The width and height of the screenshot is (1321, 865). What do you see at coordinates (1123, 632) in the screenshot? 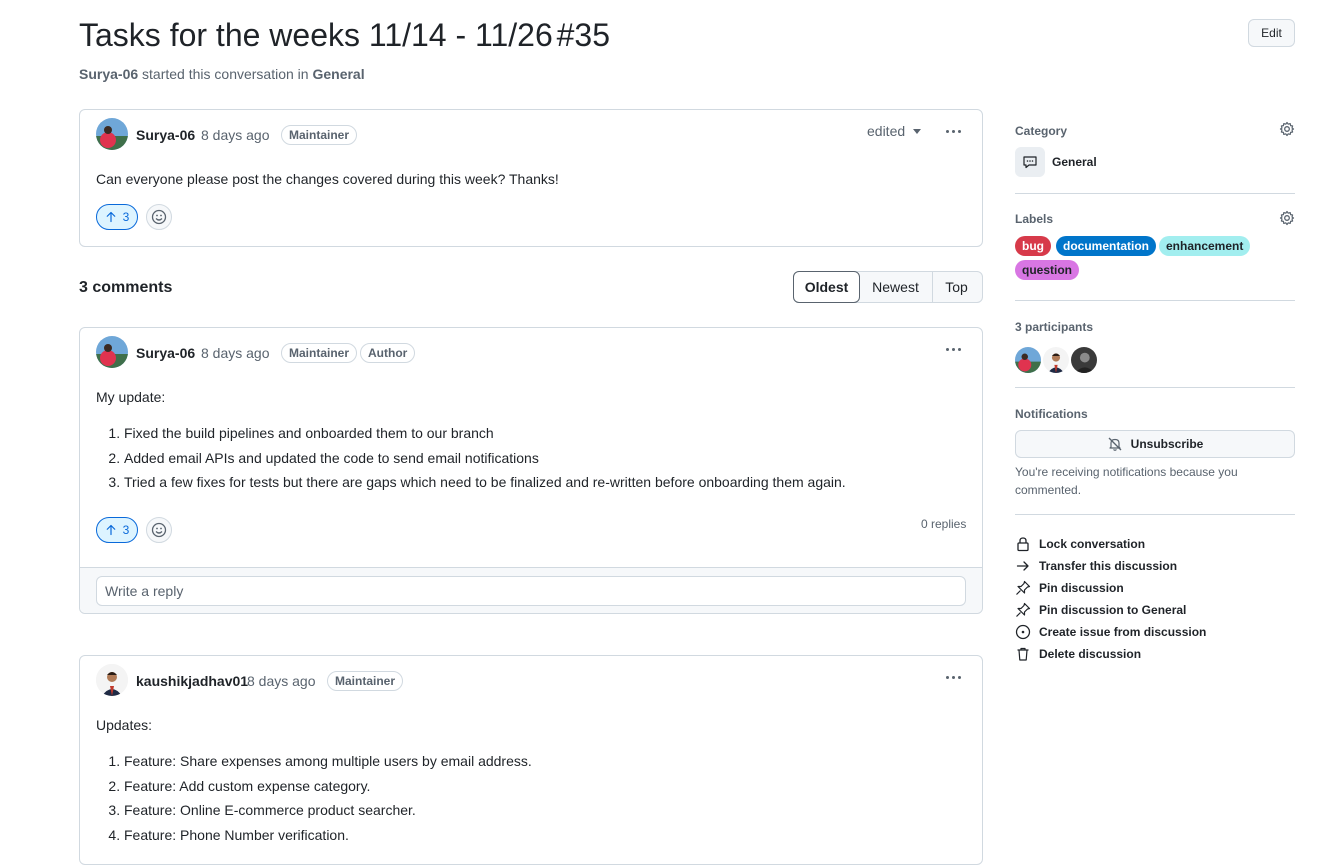
I see `action-label: Create issue from discussion` at bounding box center [1123, 632].